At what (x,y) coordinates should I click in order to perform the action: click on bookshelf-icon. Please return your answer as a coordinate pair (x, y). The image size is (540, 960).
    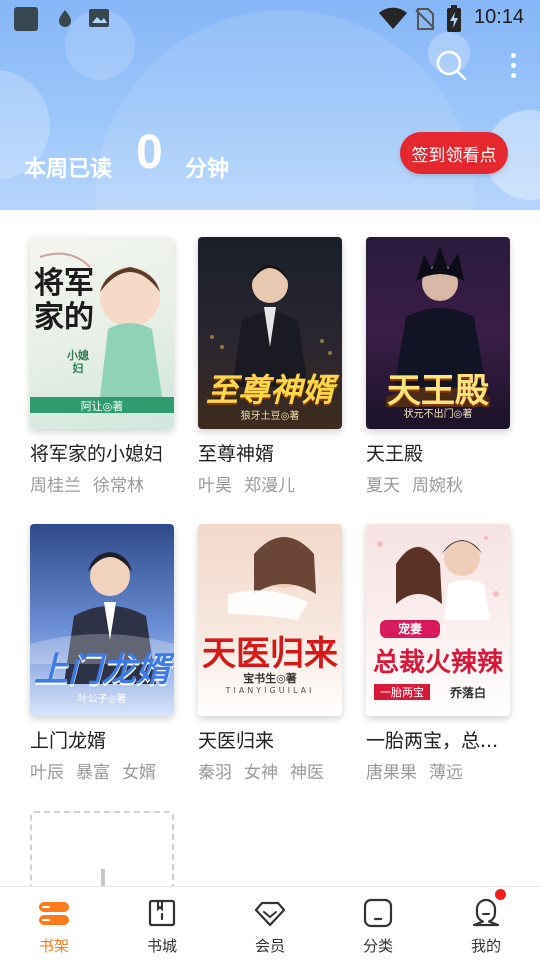
    Looking at the image, I should click on (54, 913).